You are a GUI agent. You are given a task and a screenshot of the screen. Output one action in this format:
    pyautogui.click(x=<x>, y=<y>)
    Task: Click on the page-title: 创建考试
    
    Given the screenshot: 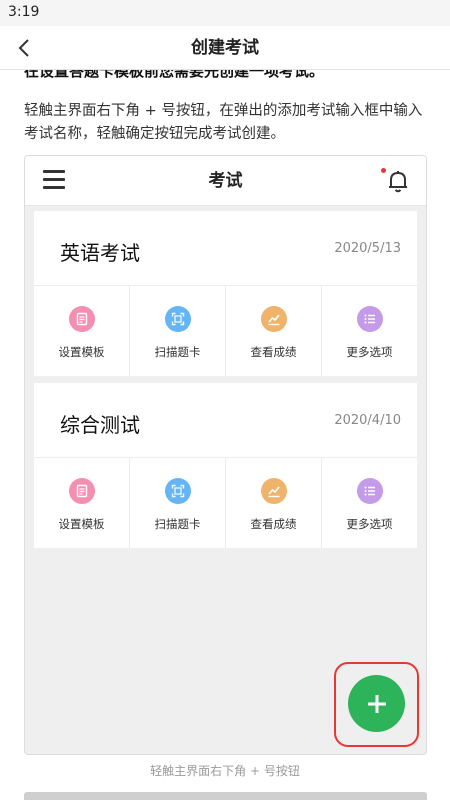 What is the action you would take?
    pyautogui.click(x=225, y=48)
    